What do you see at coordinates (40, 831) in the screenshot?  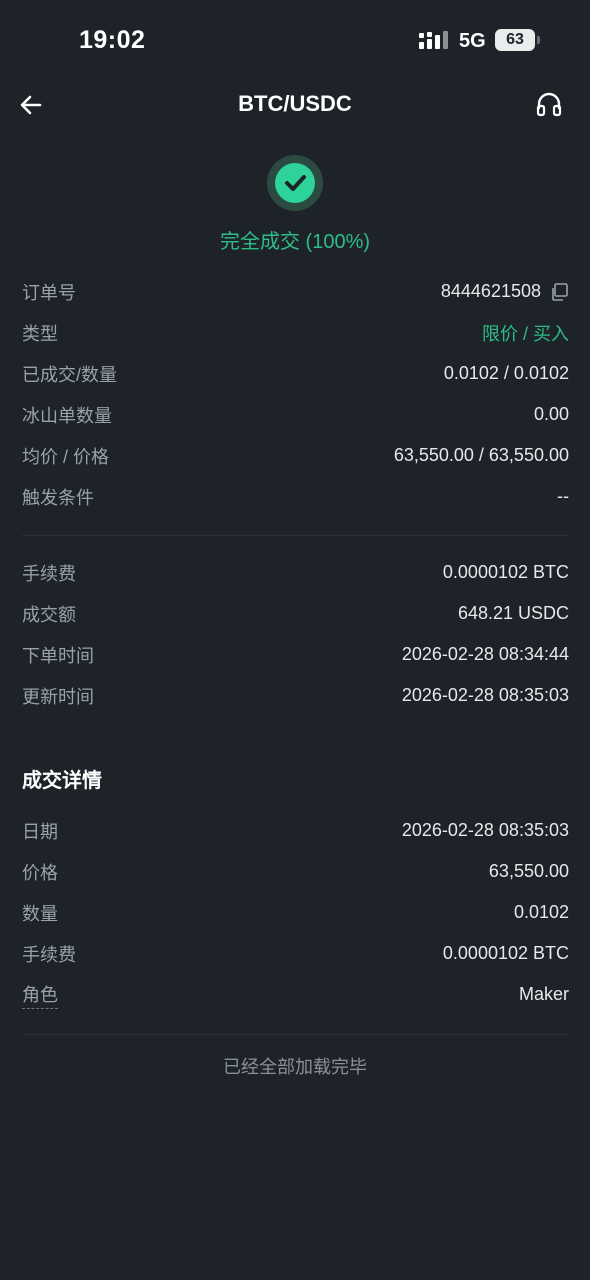 I see `row-label: 日期` at bounding box center [40, 831].